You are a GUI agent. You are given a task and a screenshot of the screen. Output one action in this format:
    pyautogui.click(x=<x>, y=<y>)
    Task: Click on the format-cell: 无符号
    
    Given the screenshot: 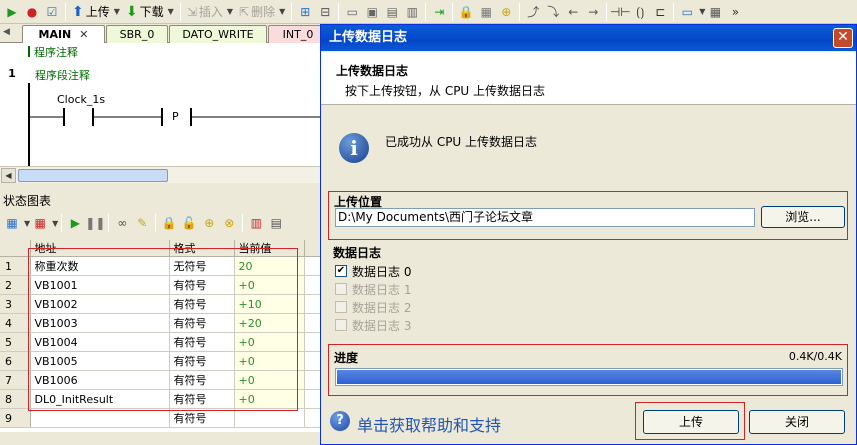 What is the action you would take?
    pyautogui.click(x=202, y=266)
    